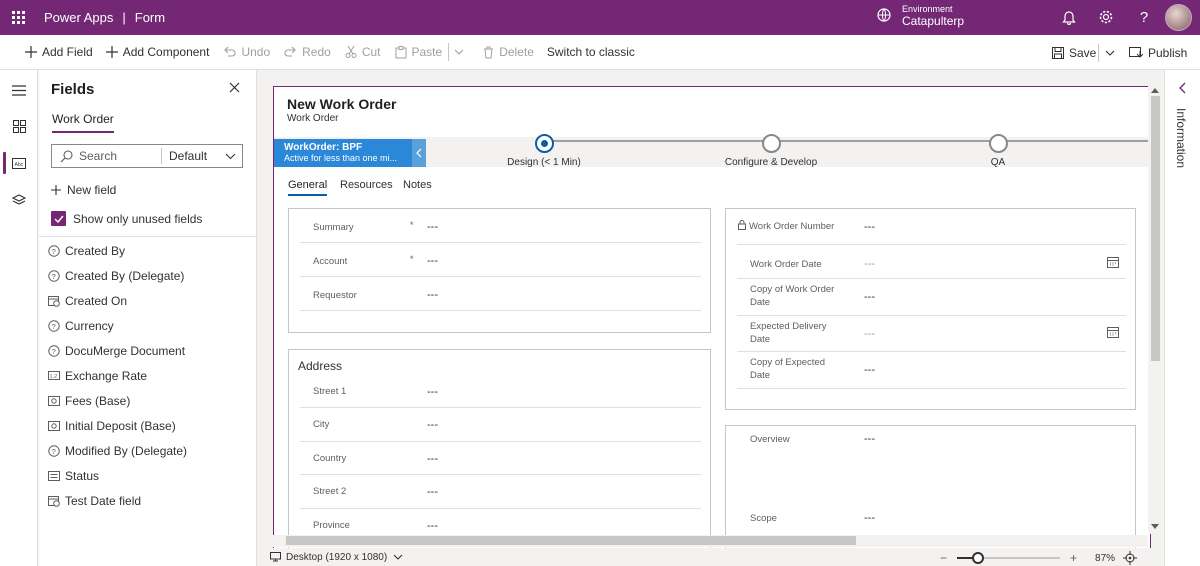 The width and height of the screenshot is (1200, 566). Describe the element at coordinates (148, 300) in the screenshot. I see `field-item-created-on: Created On` at that location.